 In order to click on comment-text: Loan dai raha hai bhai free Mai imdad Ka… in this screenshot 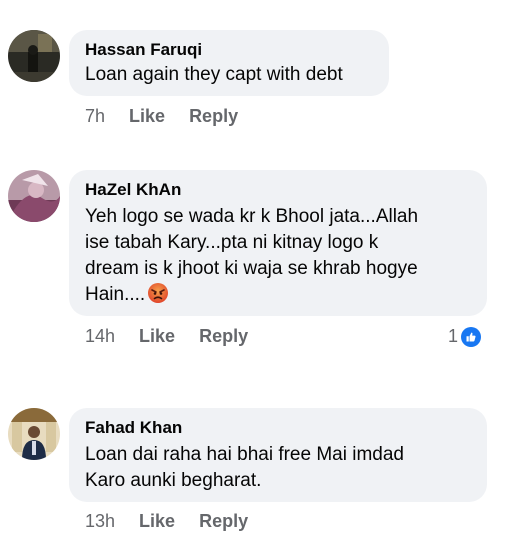, I will do `click(244, 467)`.